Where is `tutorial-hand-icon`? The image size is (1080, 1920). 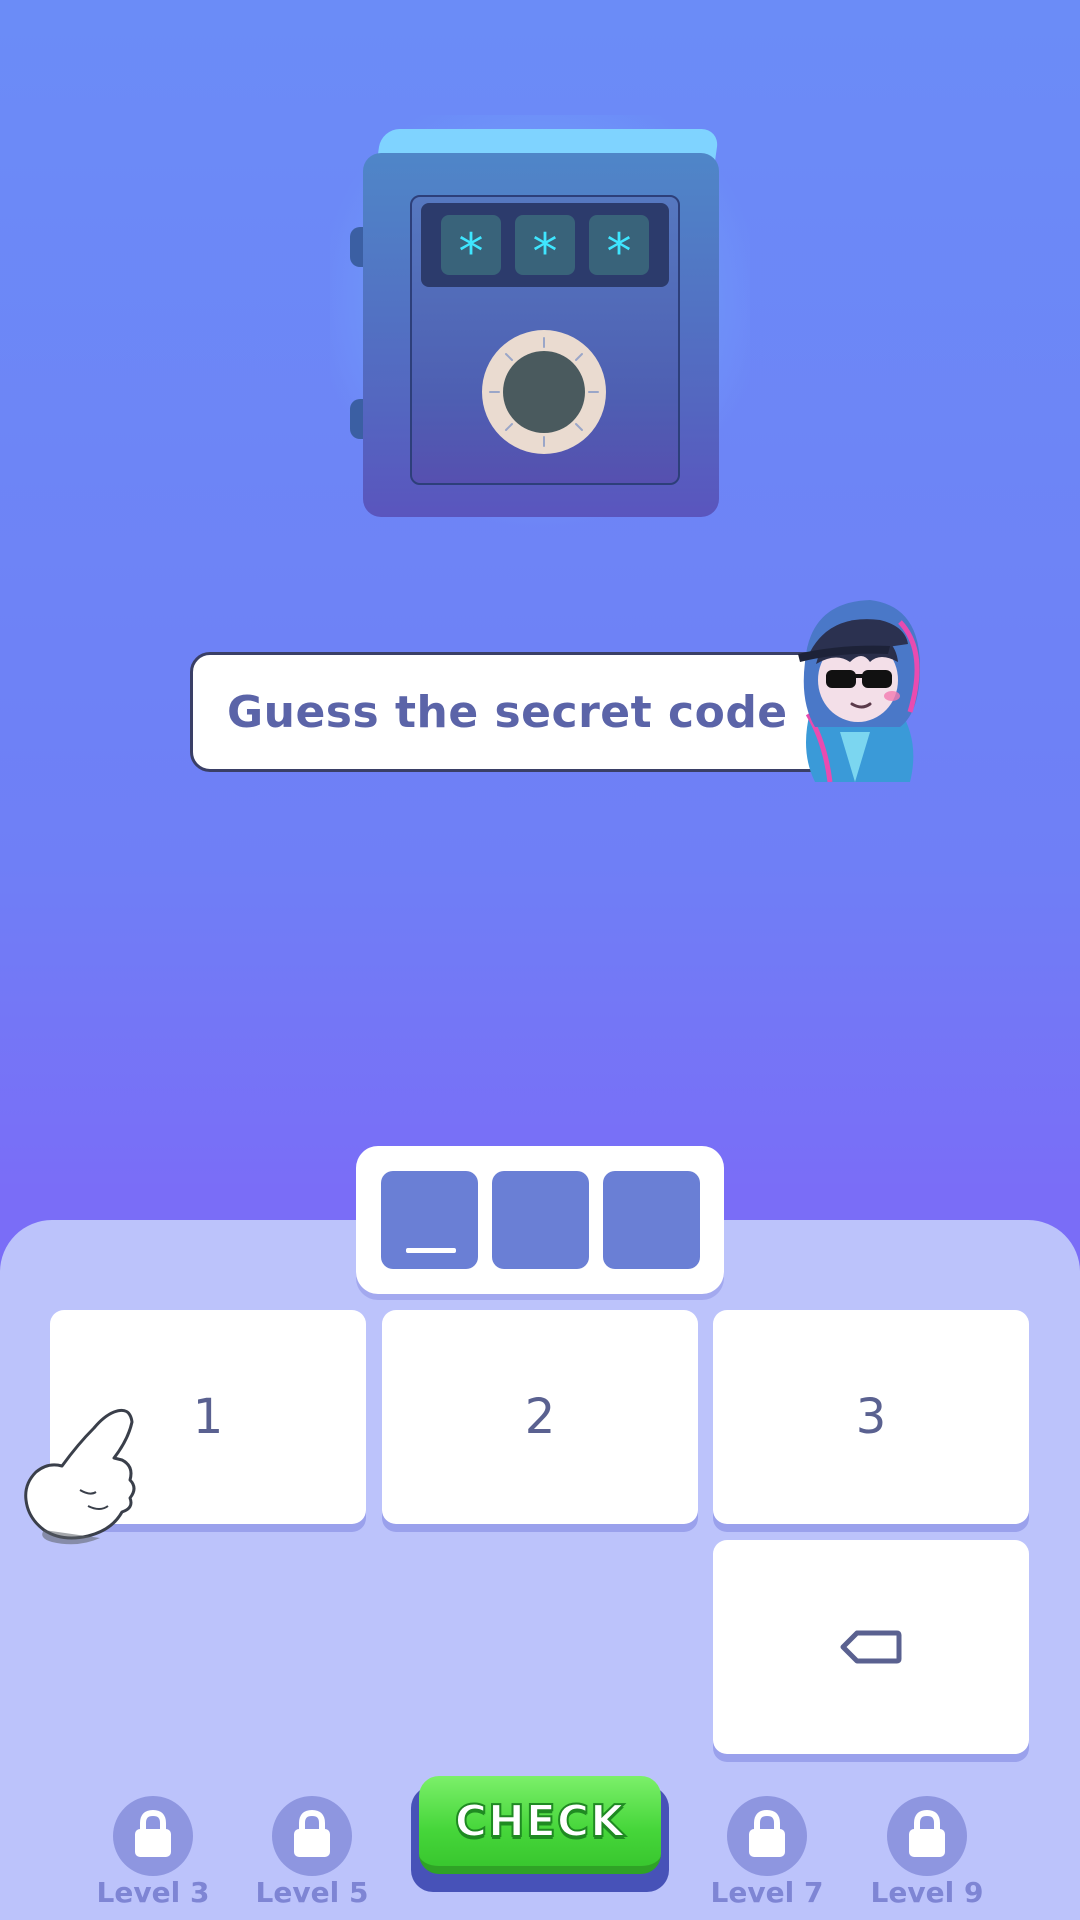
tutorial-hand-icon is located at coordinates (80, 1476).